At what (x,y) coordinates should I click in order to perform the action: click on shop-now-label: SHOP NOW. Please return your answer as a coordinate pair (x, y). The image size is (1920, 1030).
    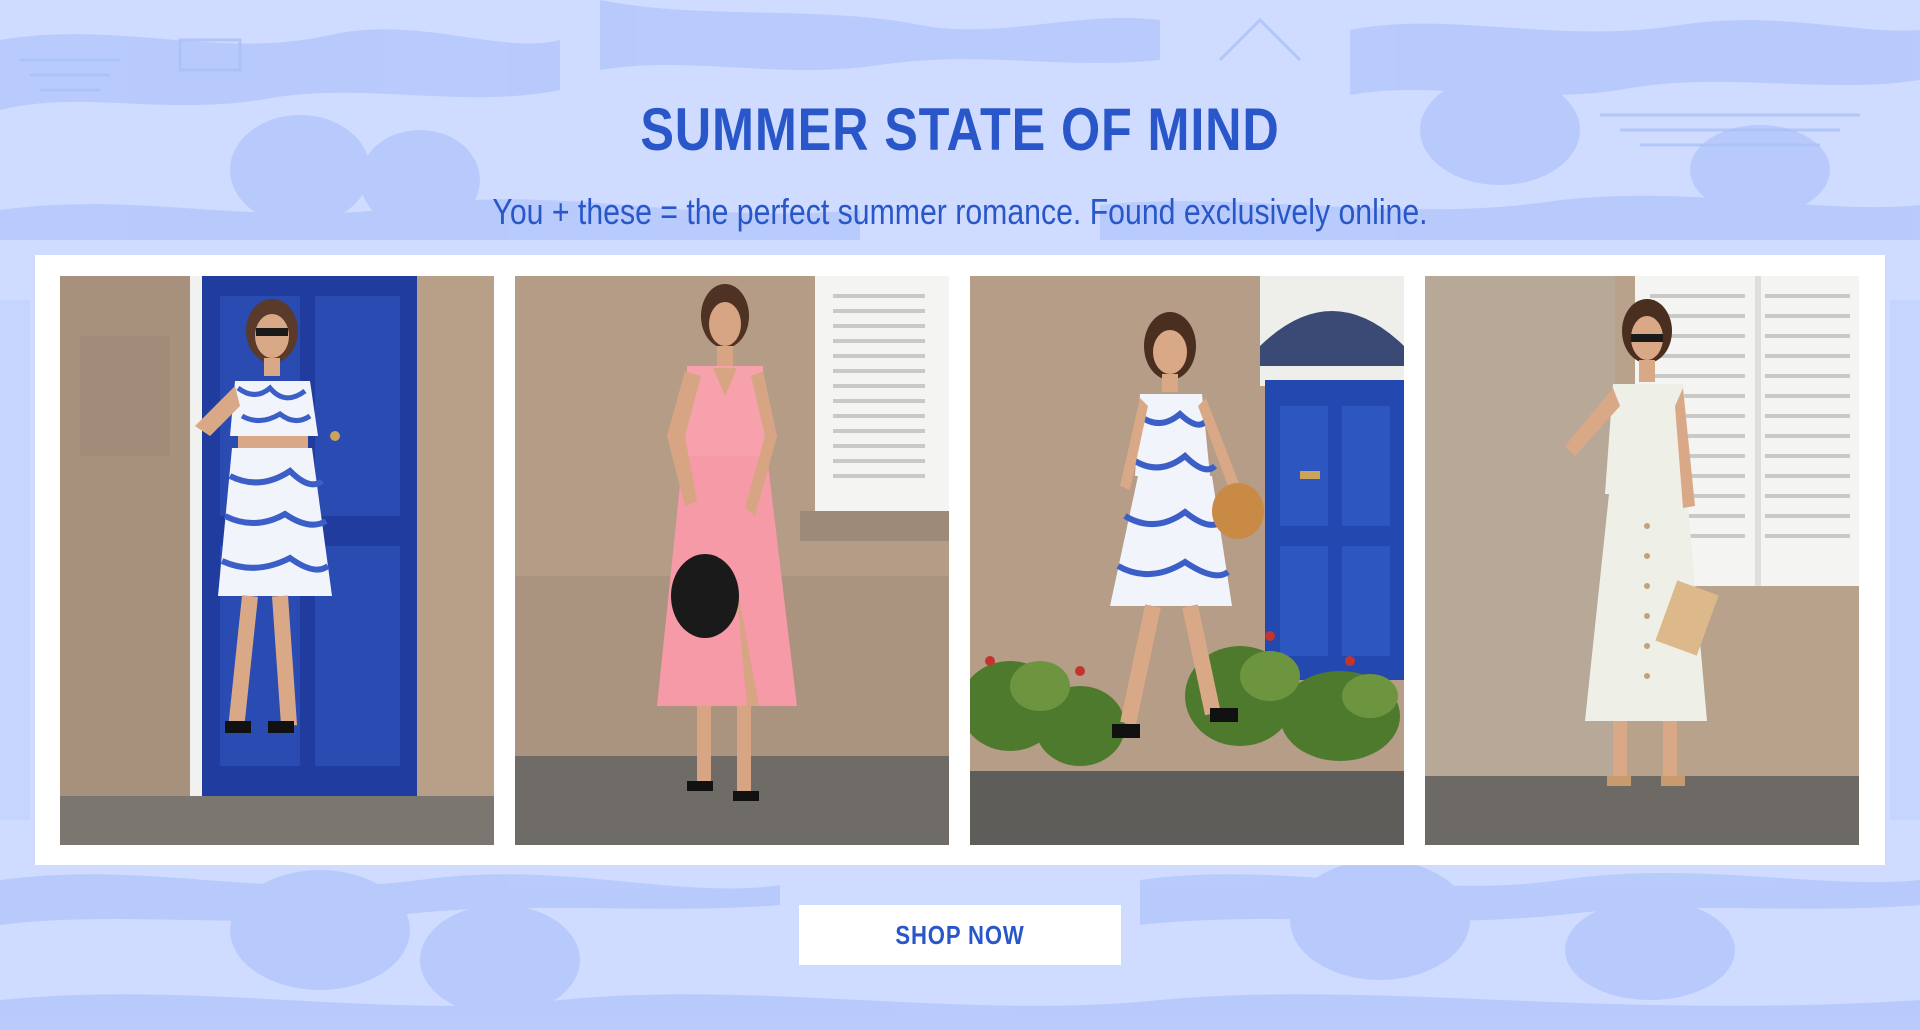
    Looking at the image, I should click on (960, 934).